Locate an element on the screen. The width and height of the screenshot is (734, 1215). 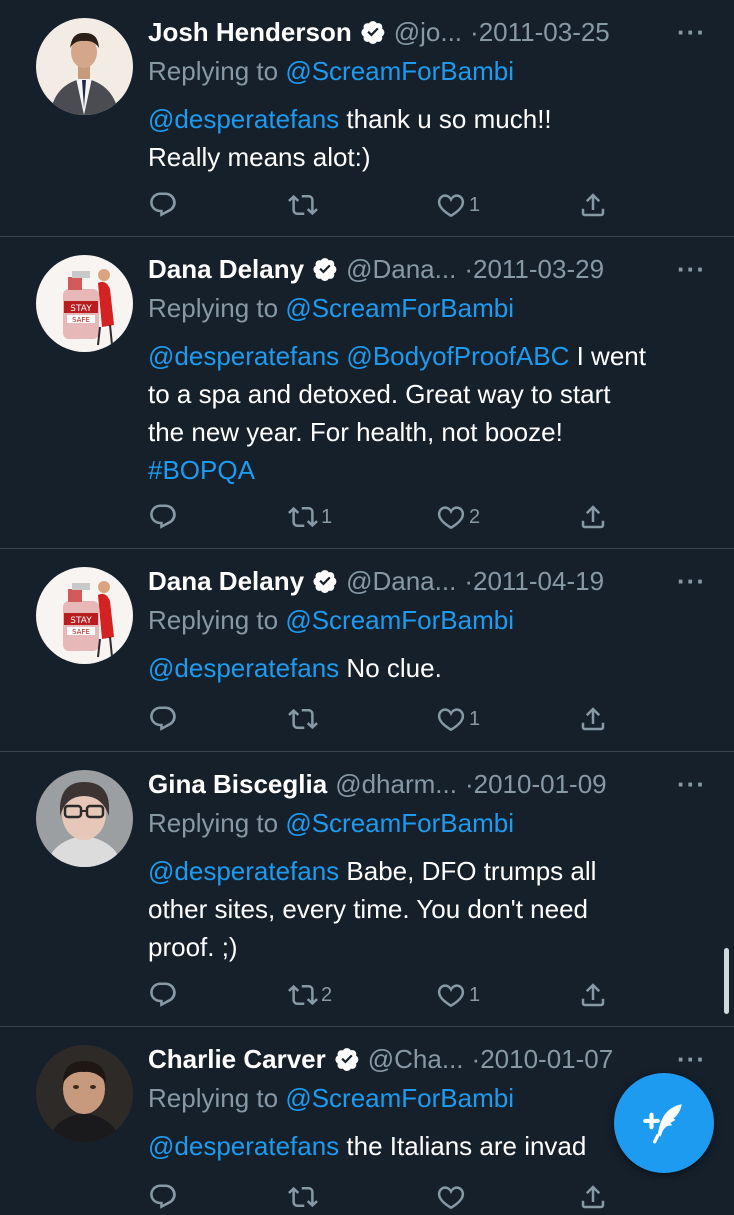
tweet-header: Gina Bisceglia @dharm... ·2010-01-09 ··· is located at coordinates (427, 784).